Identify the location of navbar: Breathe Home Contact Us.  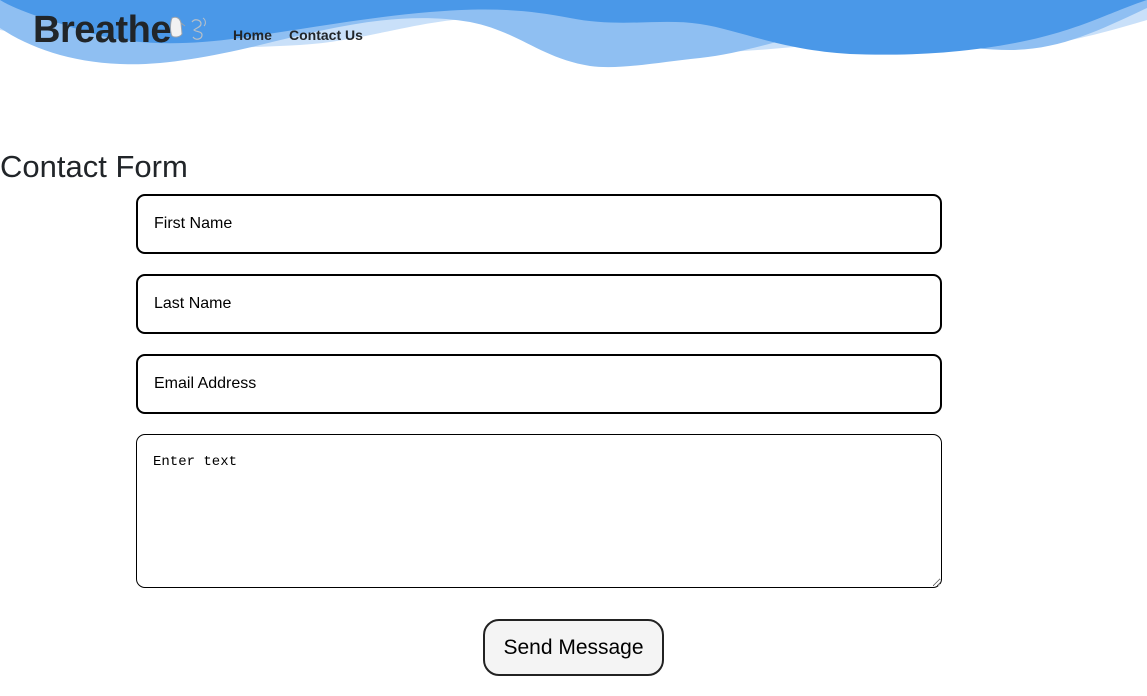
(573, 35).